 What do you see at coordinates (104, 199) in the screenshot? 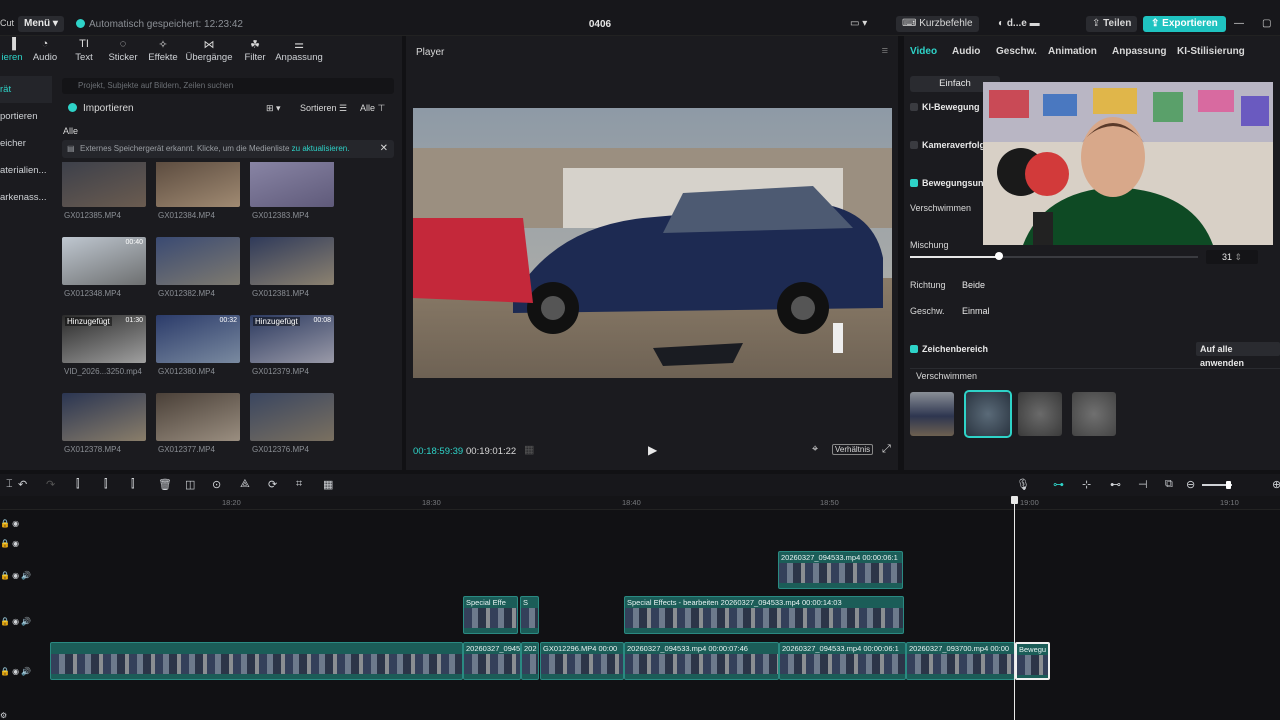
I see `media-thumbnail: GX012385.MP4` at bounding box center [104, 199].